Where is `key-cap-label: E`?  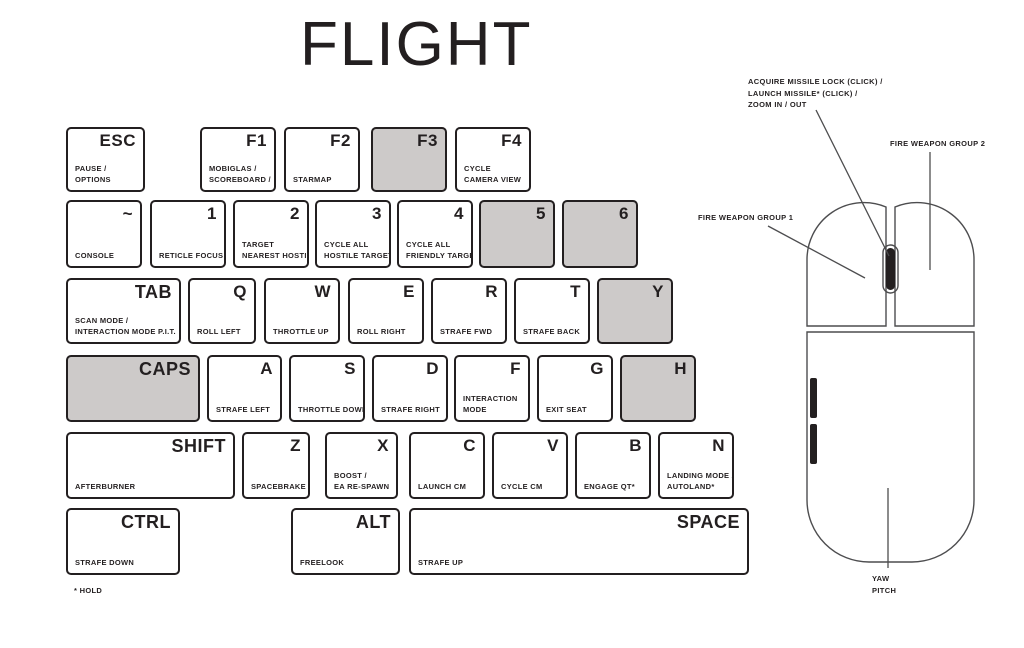
key-cap-label: E is located at coordinates (409, 291).